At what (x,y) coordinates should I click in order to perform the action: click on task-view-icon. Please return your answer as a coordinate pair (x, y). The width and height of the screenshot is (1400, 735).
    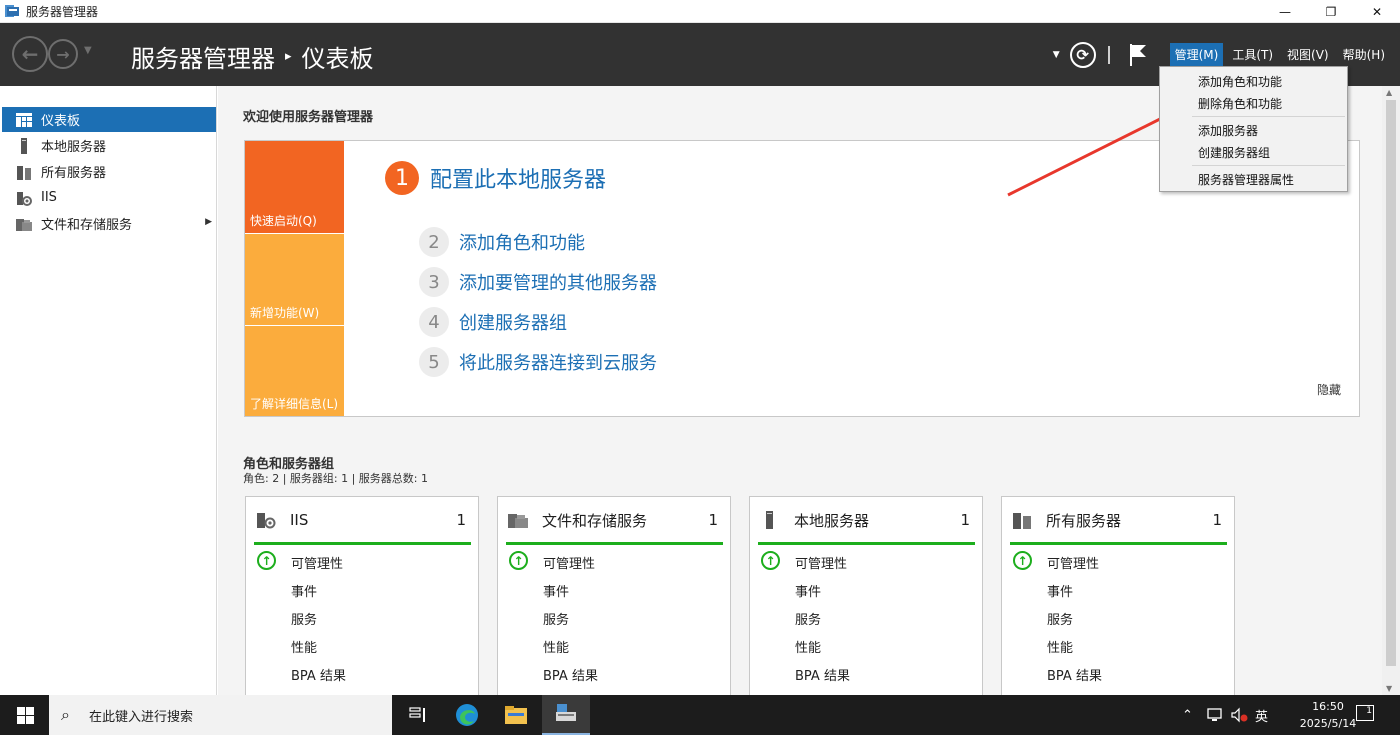
    Looking at the image, I should click on (418, 715).